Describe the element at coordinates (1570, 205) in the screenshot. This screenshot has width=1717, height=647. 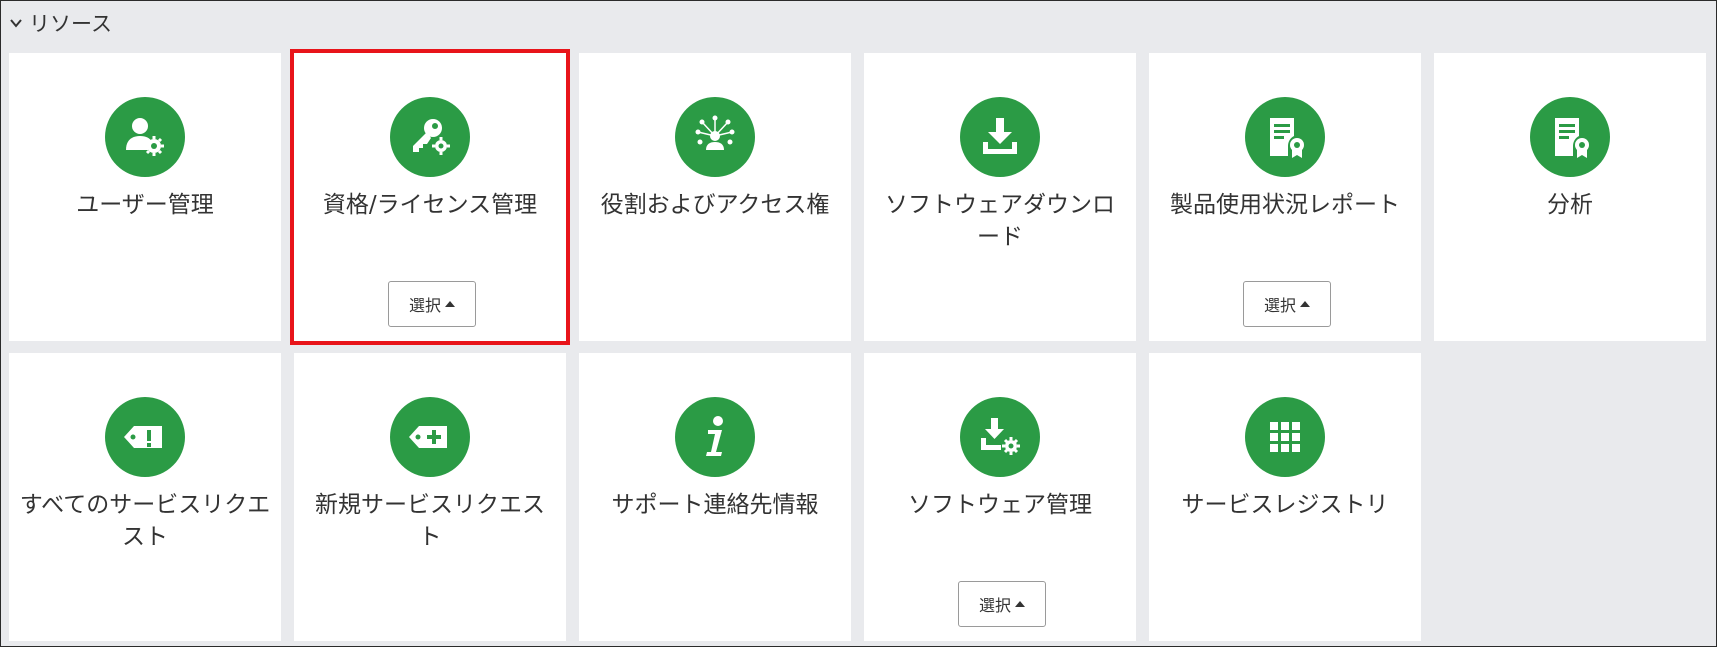
I see `tile-label: 分析` at that location.